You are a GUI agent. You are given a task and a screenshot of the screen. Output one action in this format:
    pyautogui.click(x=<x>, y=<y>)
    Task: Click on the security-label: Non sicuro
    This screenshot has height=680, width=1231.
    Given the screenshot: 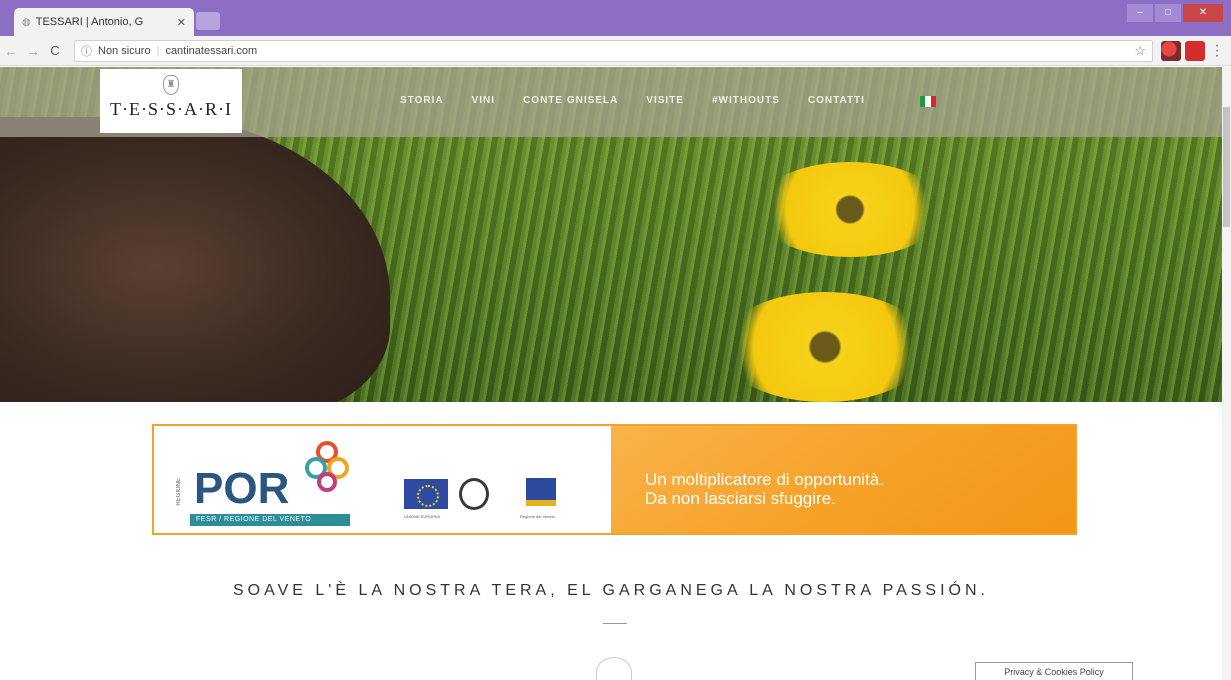 What is the action you would take?
    pyautogui.click(x=124, y=50)
    